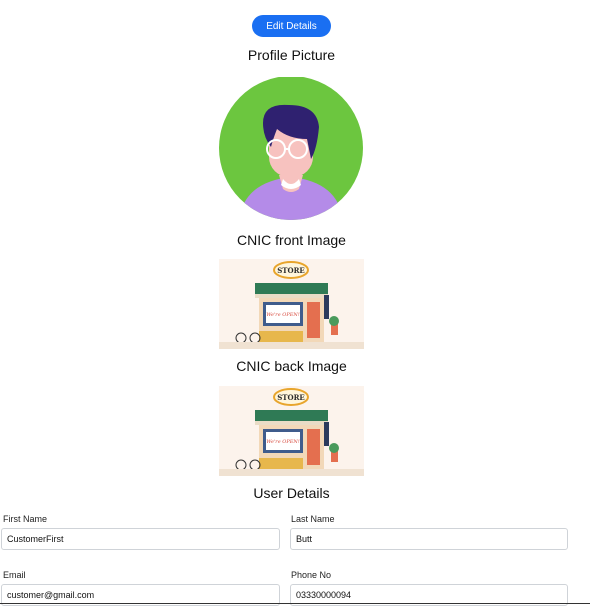 The height and width of the screenshot is (606, 590). Describe the element at coordinates (291, 366) in the screenshot. I see `cnic-back-title: CNIC back Image` at that location.